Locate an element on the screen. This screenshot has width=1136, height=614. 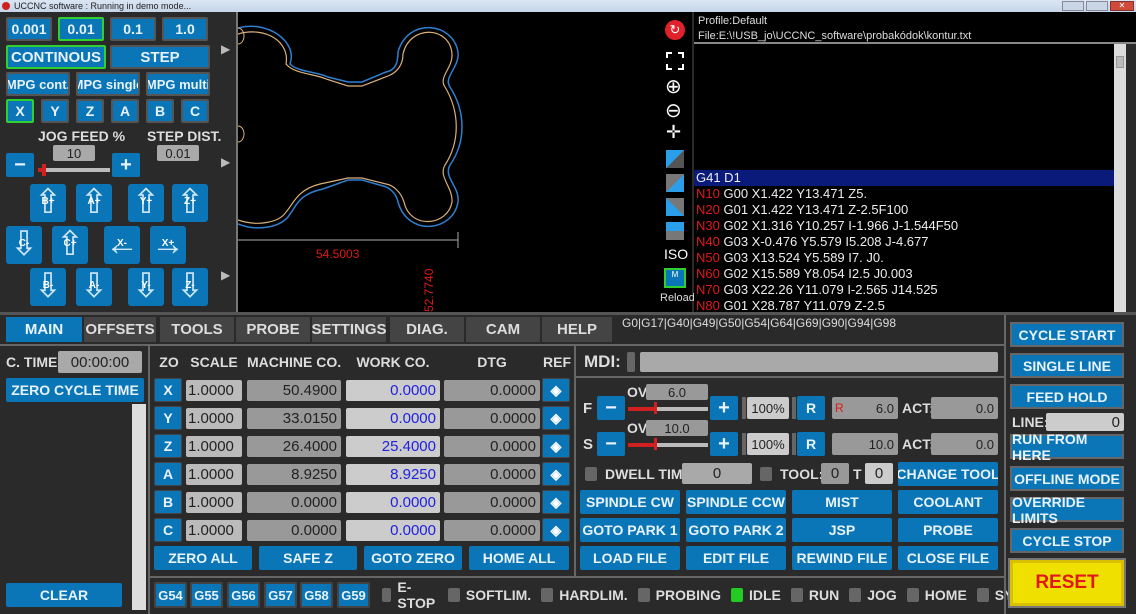
spindle-reset-button: R is located at coordinates (811, 444).